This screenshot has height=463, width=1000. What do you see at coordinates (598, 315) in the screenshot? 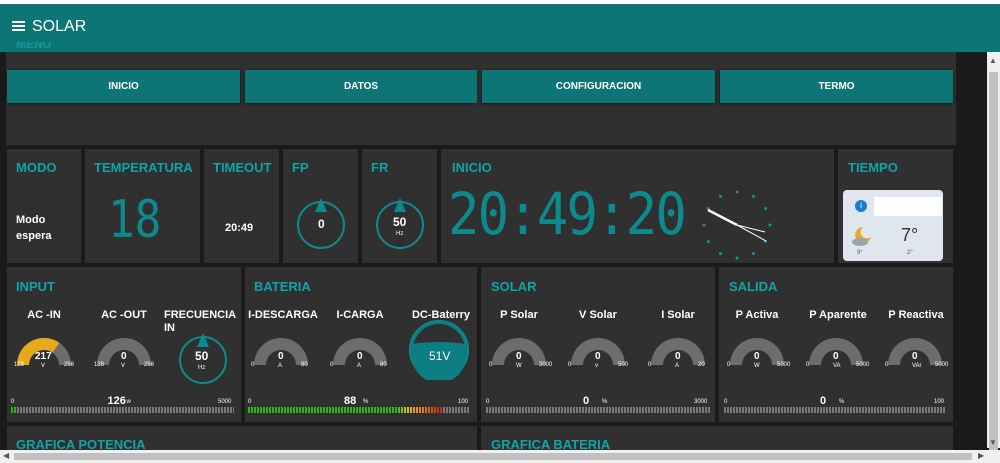
I see `v-solar-label: V Solar` at bounding box center [598, 315].